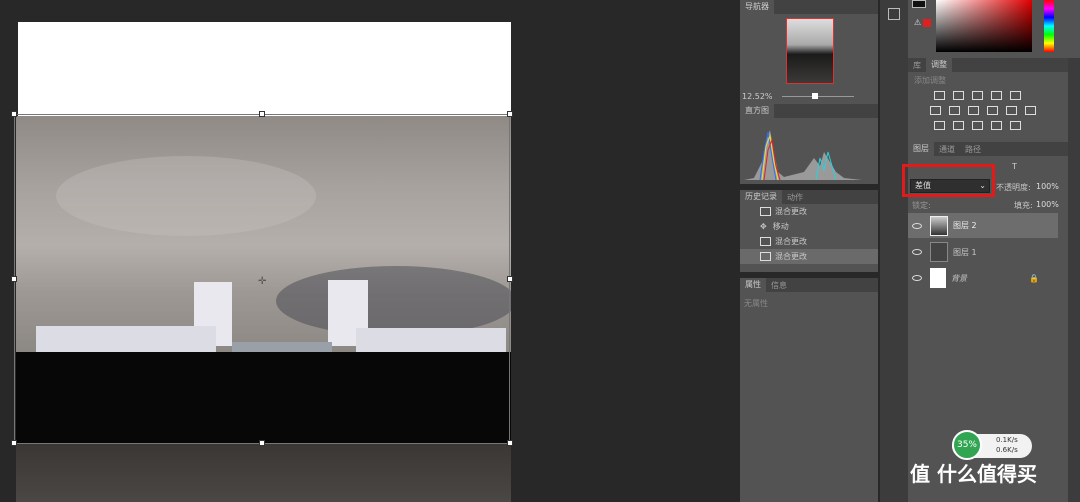  What do you see at coordinates (935, 110) in the screenshot?
I see `hue-saturation-icon` at bounding box center [935, 110].